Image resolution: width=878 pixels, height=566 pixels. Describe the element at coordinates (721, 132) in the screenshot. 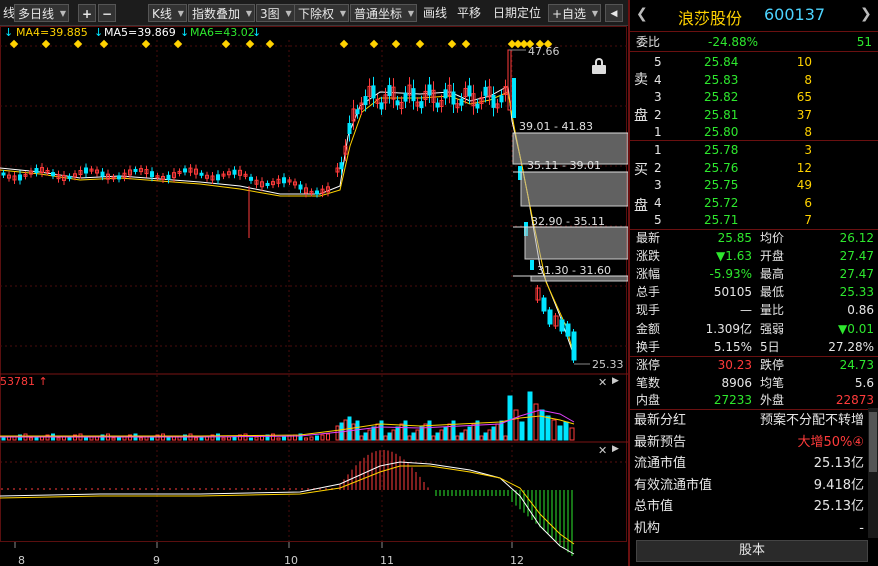

I see `level-price: 25.80` at that location.